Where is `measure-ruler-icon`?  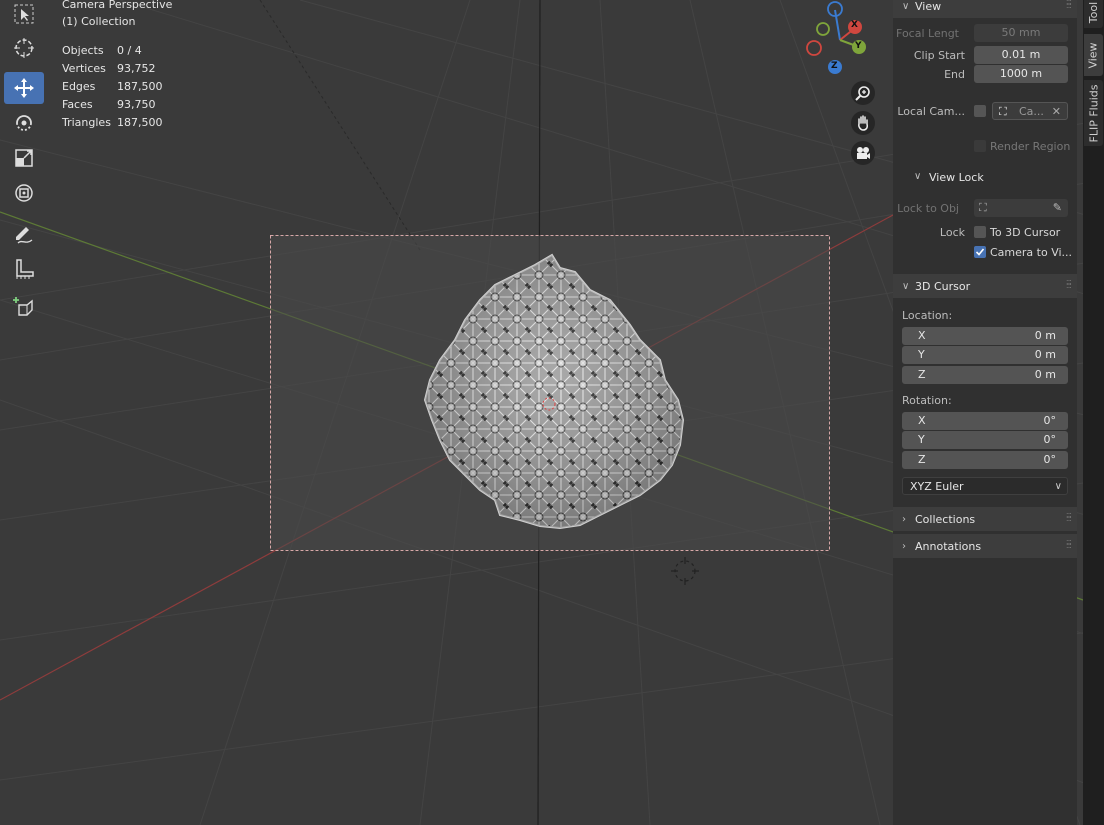 measure-ruler-icon is located at coordinates (25, 269).